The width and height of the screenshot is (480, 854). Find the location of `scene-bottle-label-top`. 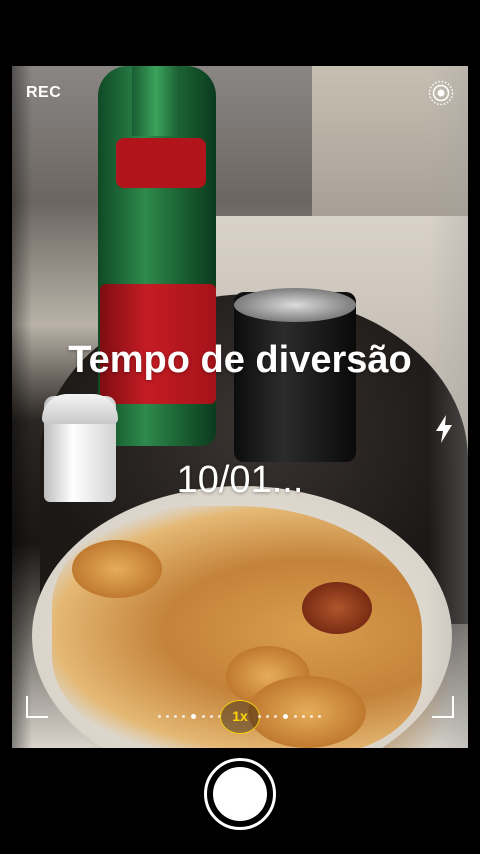

scene-bottle-label-top is located at coordinates (161, 163).